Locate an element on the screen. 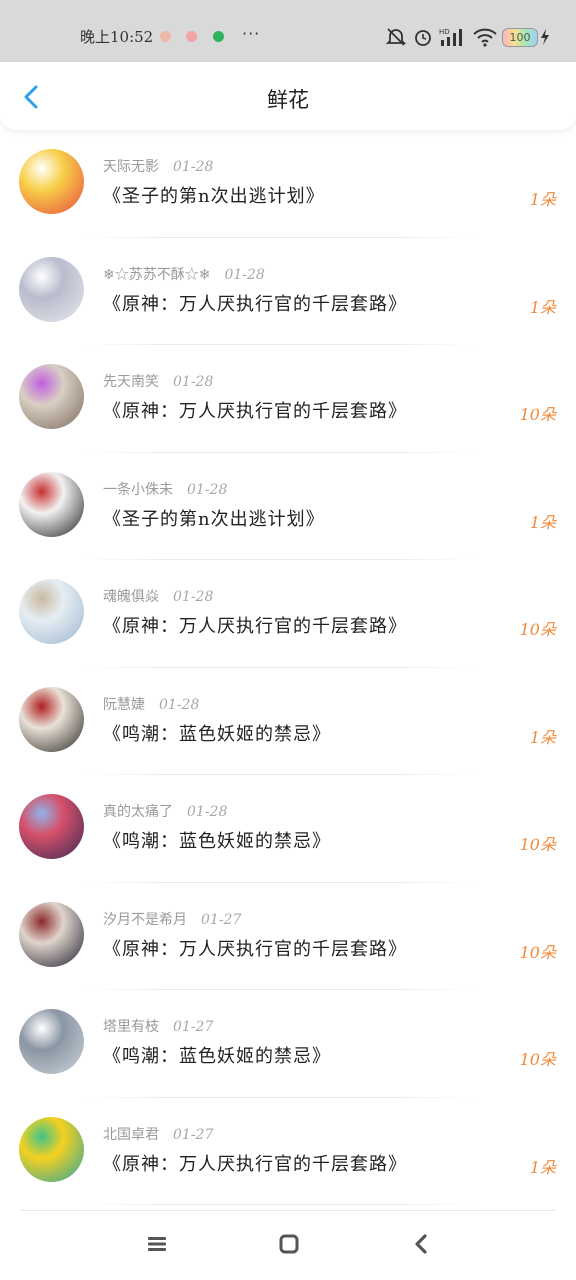 The height and width of the screenshot is (1280, 576). charging-icon is located at coordinates (545, 37).